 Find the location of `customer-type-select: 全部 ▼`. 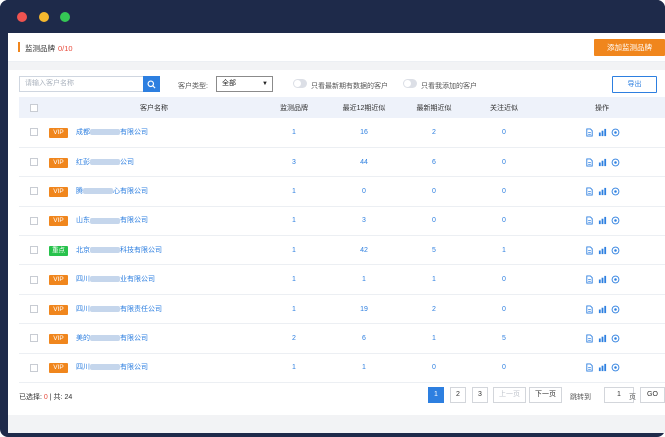

customer-type-select: 全部 ▼ is located at coordinates (244, 84).